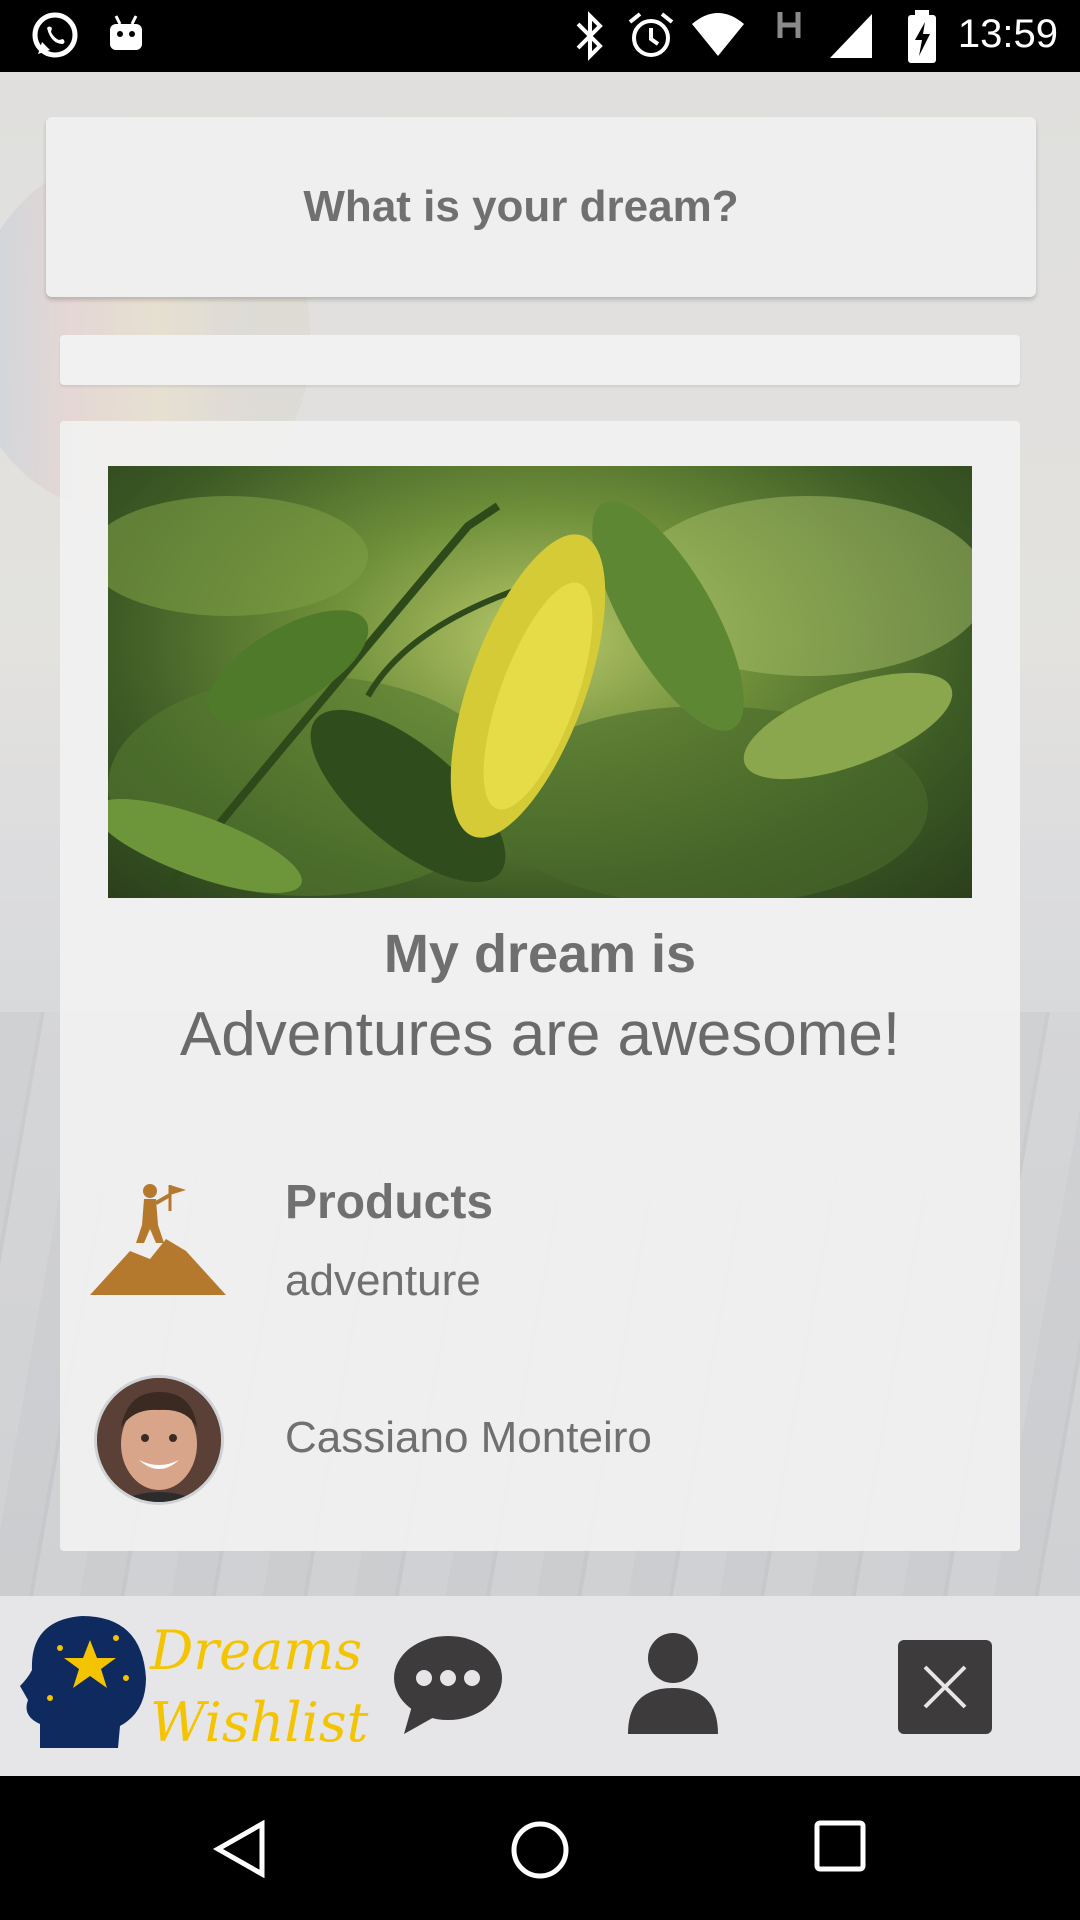 The width and height of the screenshot is (1080, 1920). What do you see at coordinates (194, 1688) in the screenshot?
I see `dreams-wishlist-logo: Dreams Wishlist` at bounding box center [194, 1688].